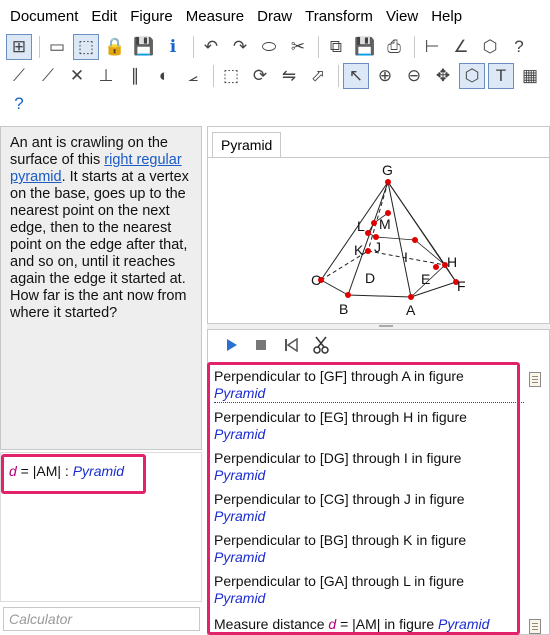  What do you see at coordinates (210, 16) in the screenshot?
I see `menu-measure: Measure` at bounding box center [210, 16].